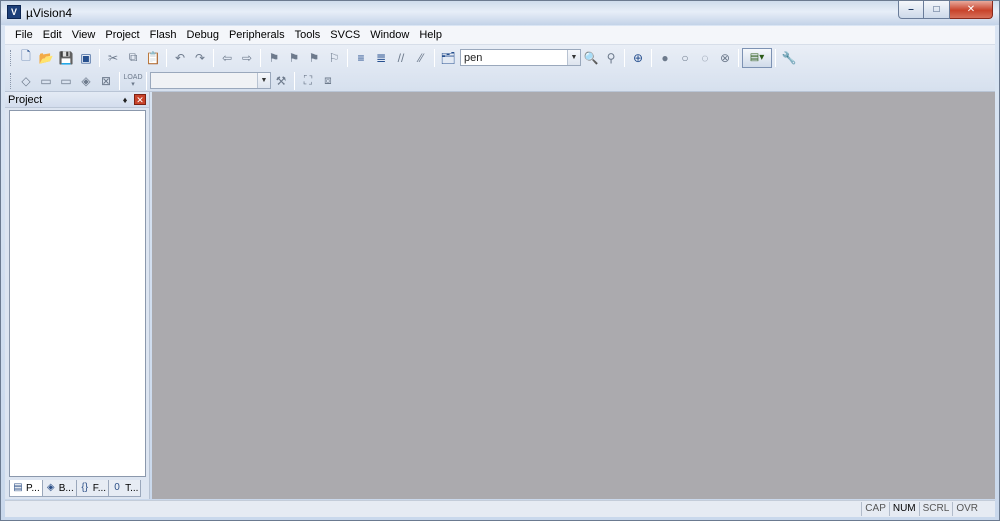  Describe the element at coordinates (514, 58) in the screenshot. I see `find-combo-value: pen` at that location.